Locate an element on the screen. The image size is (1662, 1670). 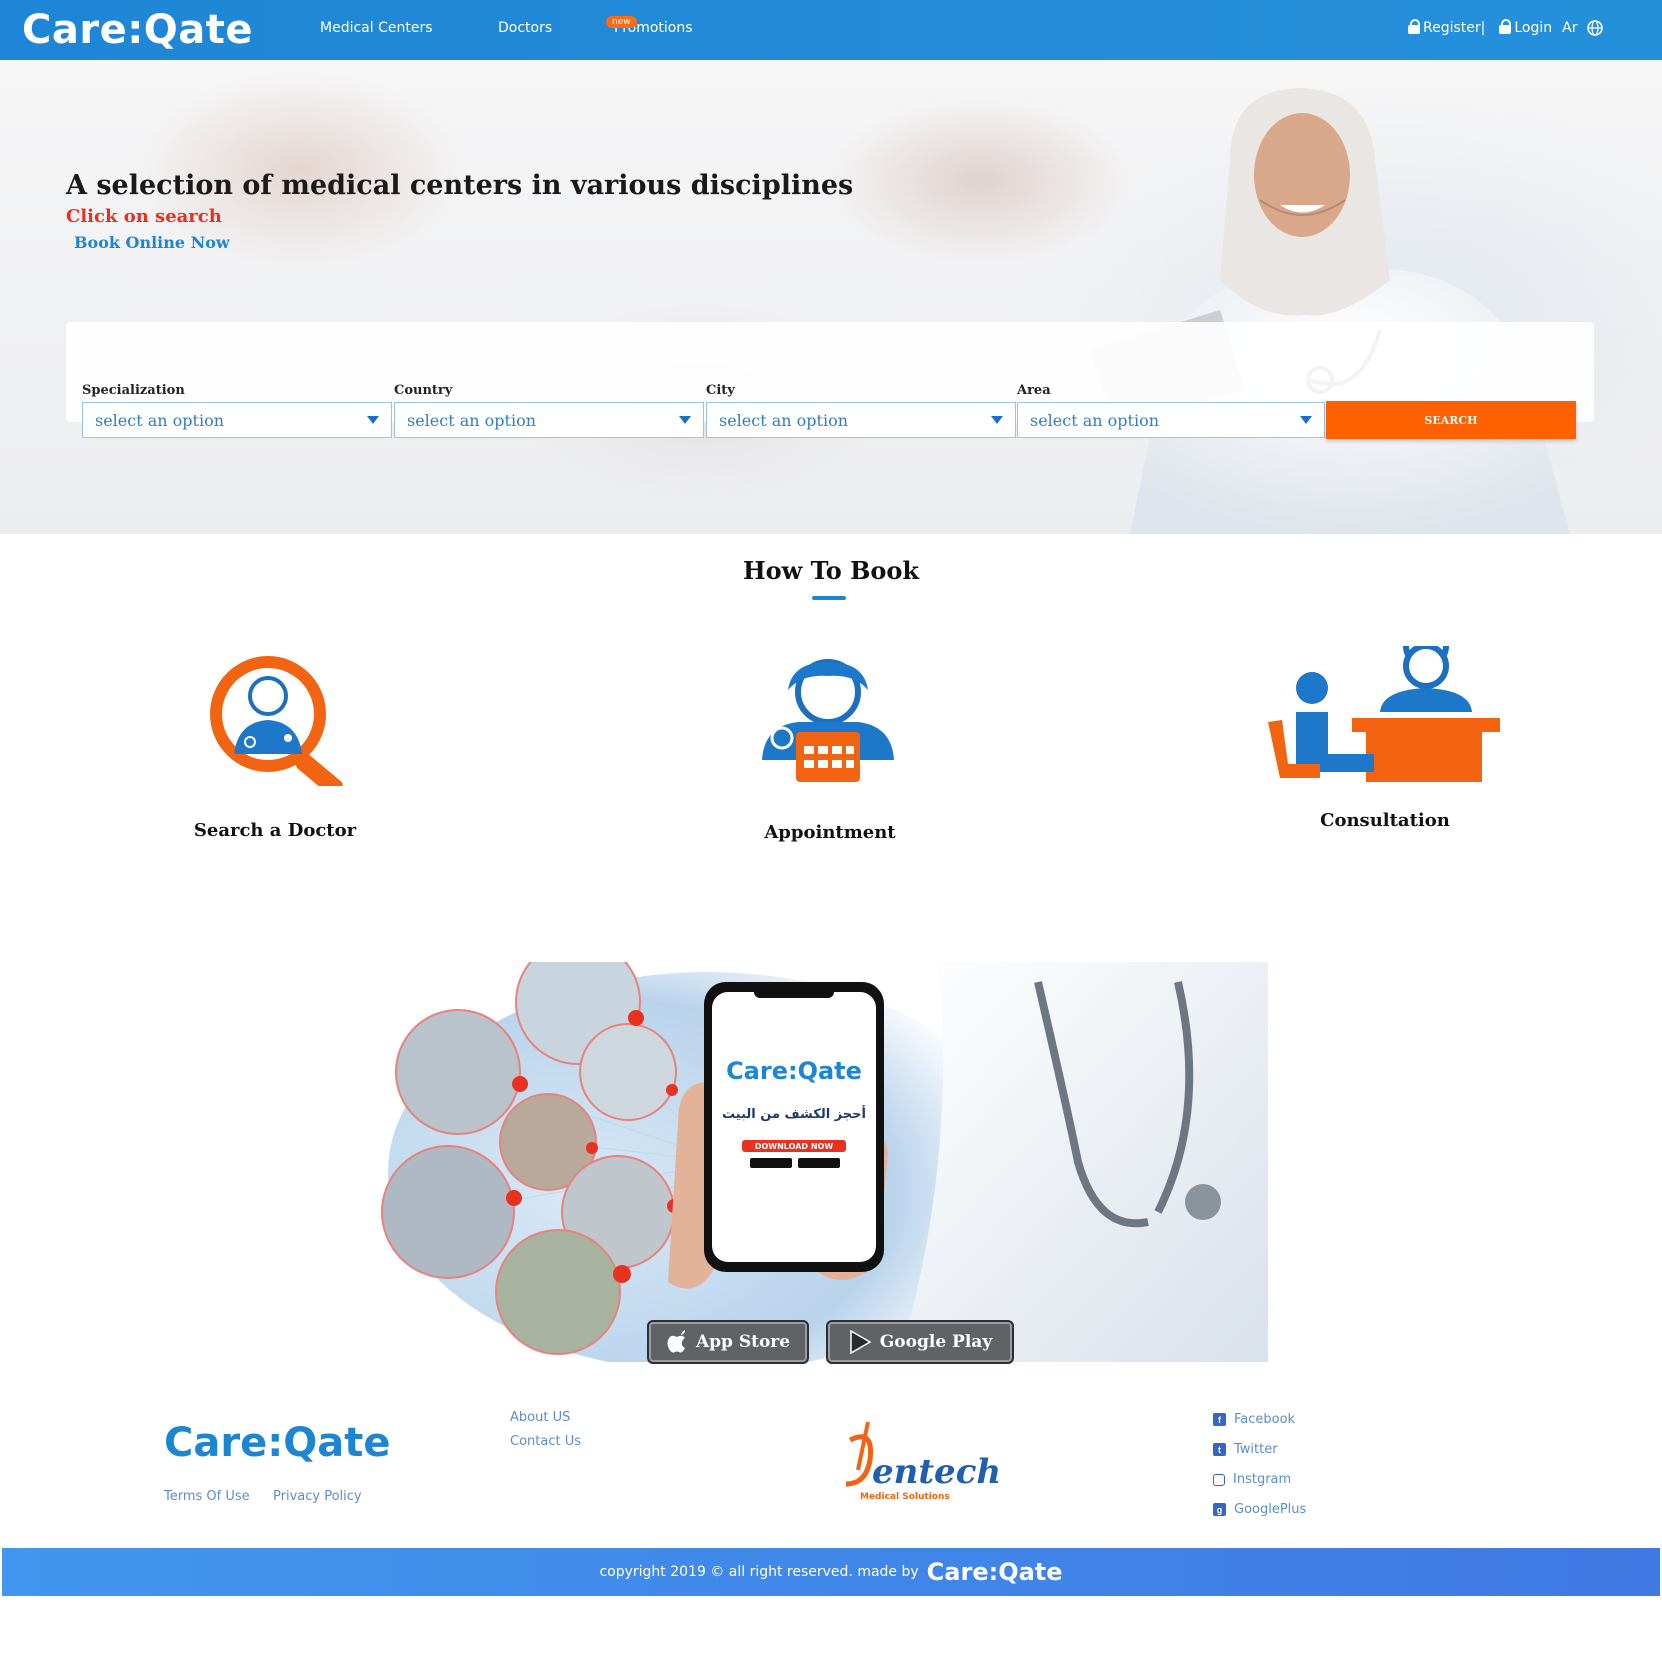
privacy-link: Privacy Policy is located at coordinates (317, 1496).